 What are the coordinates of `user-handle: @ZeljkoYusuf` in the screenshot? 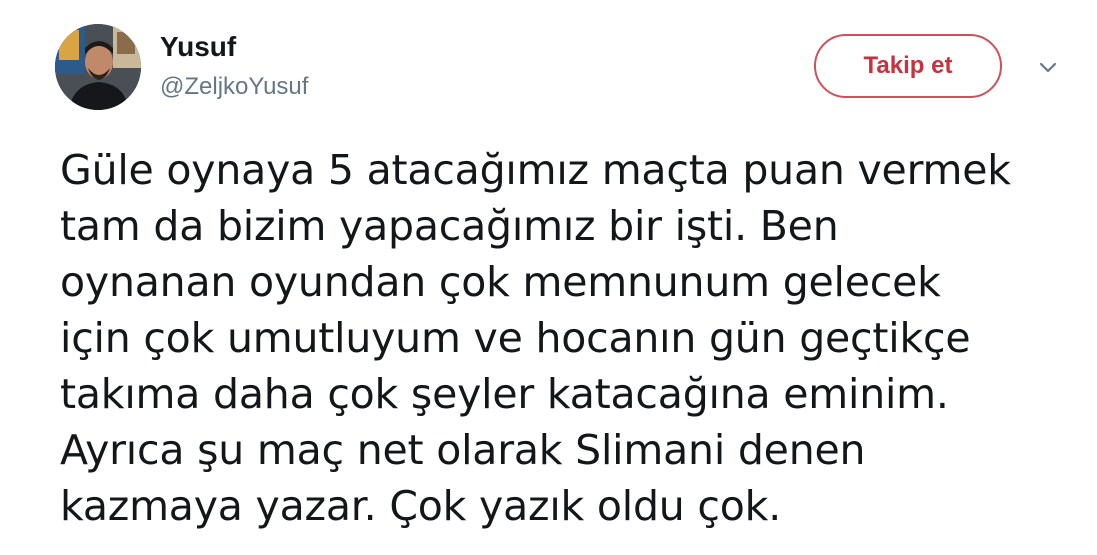 It's located at (234, 87).